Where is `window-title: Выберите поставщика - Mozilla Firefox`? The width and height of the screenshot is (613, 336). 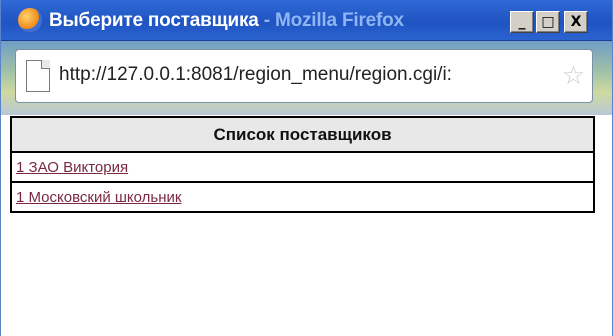 window-title: Выберите поставщика - Mozilla Firefox is located at coordinates (226, 21).